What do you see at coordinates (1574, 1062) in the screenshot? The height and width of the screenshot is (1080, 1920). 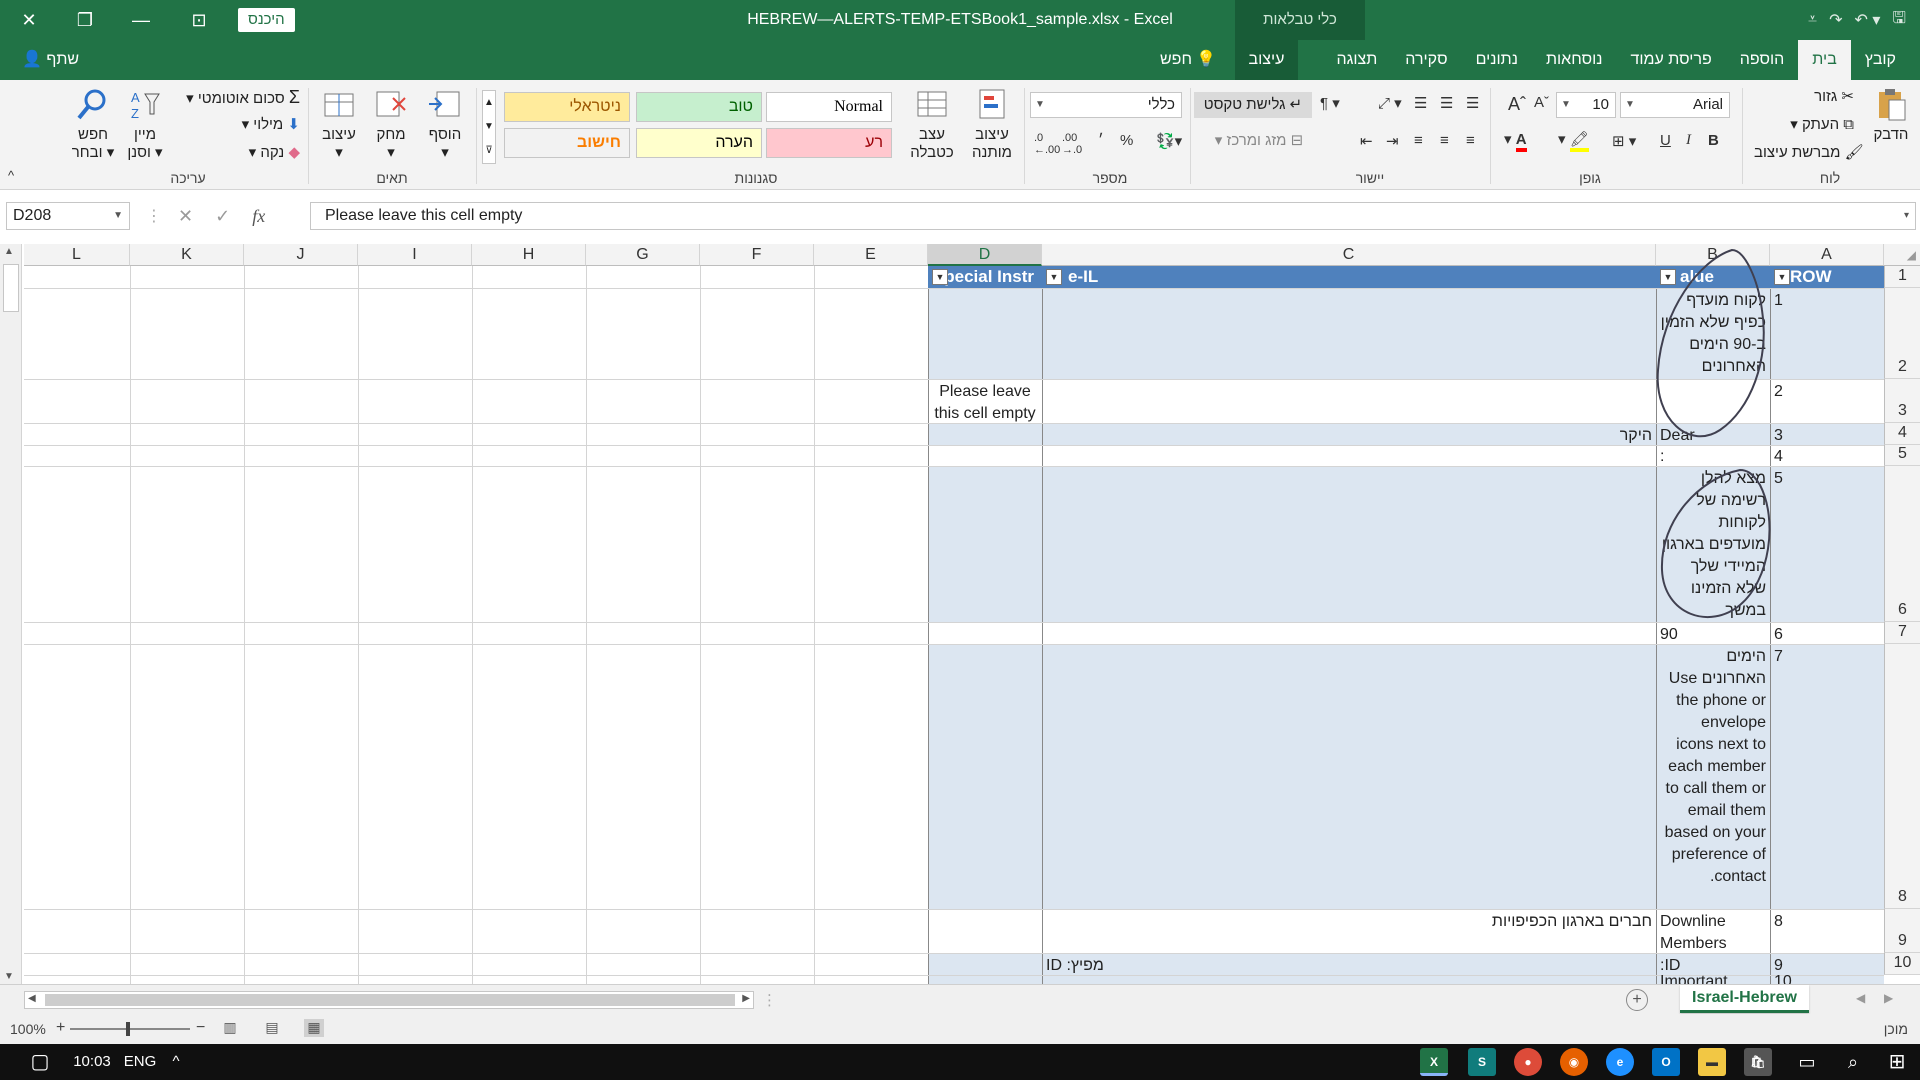 I see `firefox-app-icon: ◉` at bounding box center [1574, 1062].